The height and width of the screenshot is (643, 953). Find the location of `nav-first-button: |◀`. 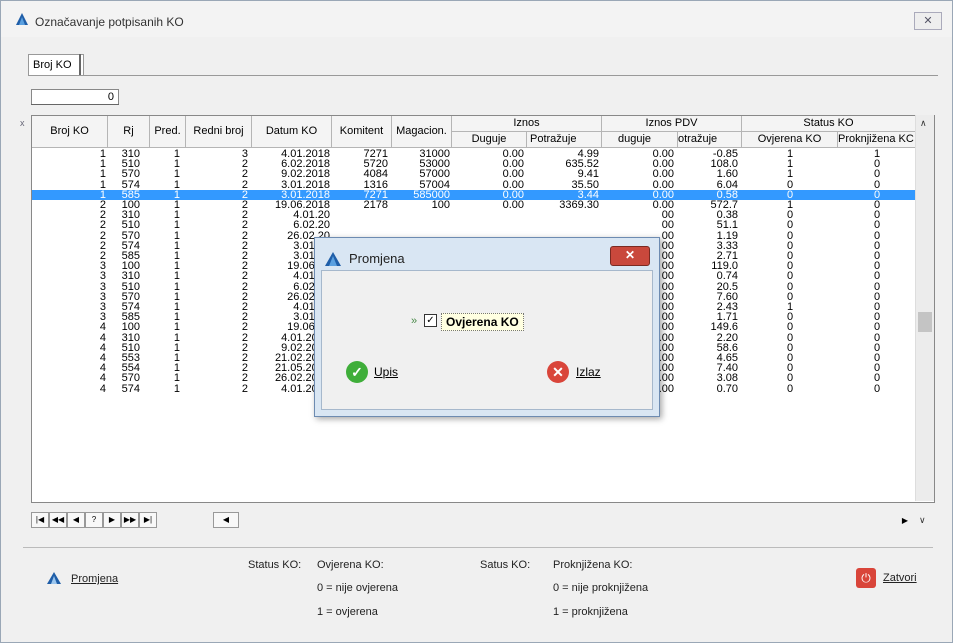

nav-first-button: |◀ is located at coordinates (40, 520).